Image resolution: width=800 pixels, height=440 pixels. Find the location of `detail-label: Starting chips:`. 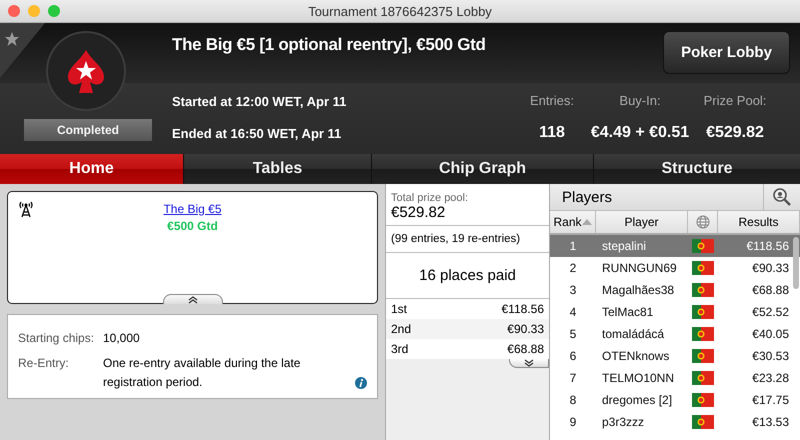

detail-label: Starting chips: is located at coordinates (57, 338).